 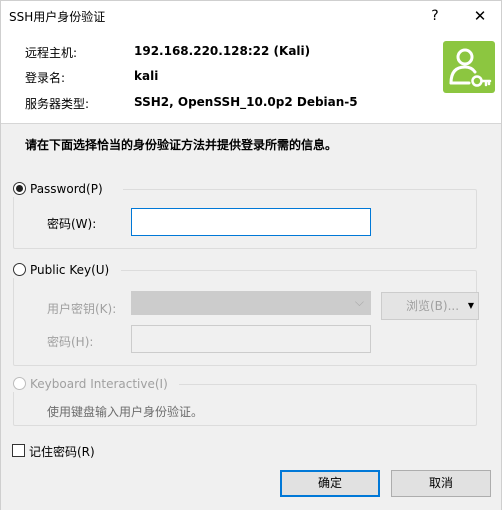 I want to click on password-radio-option: Password(P), so click(x=68, y=189).